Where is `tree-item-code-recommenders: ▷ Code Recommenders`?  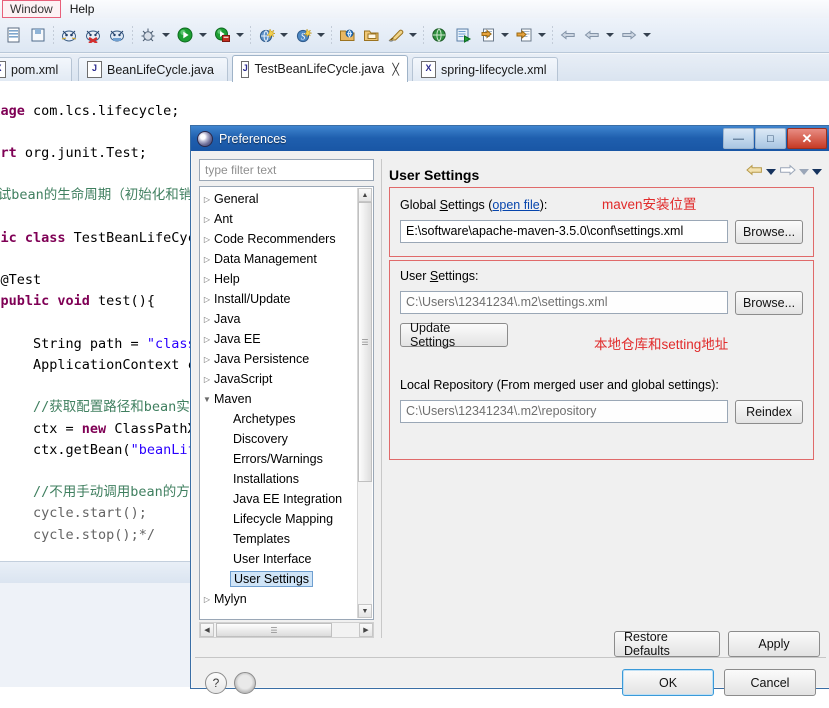 tree-item-code-recommenders: ▷ Code Recommenders is located at coordinates (279, 239).